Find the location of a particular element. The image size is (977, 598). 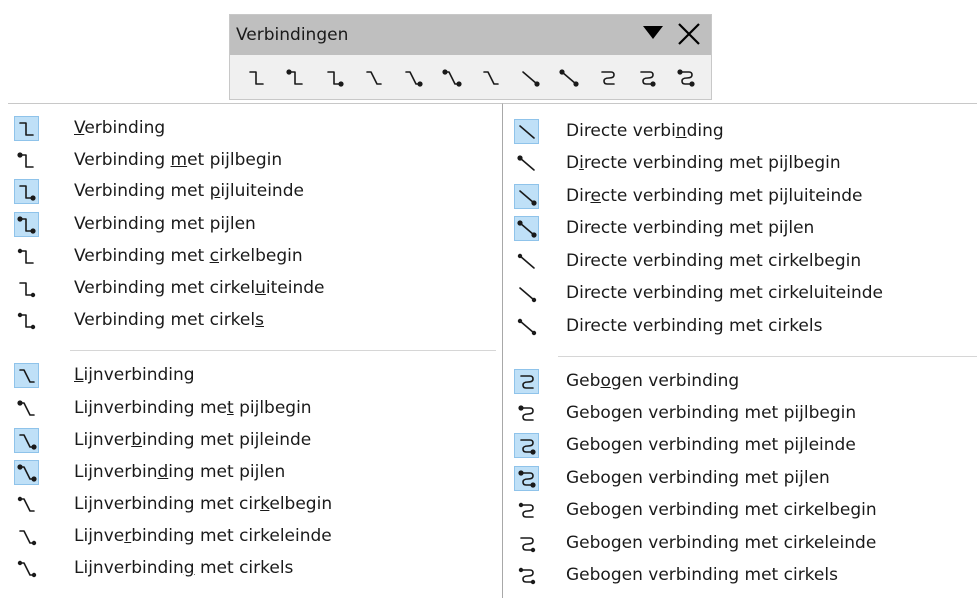

menu-item: Verbinding met pijlen is located at coordinates (255, 224).